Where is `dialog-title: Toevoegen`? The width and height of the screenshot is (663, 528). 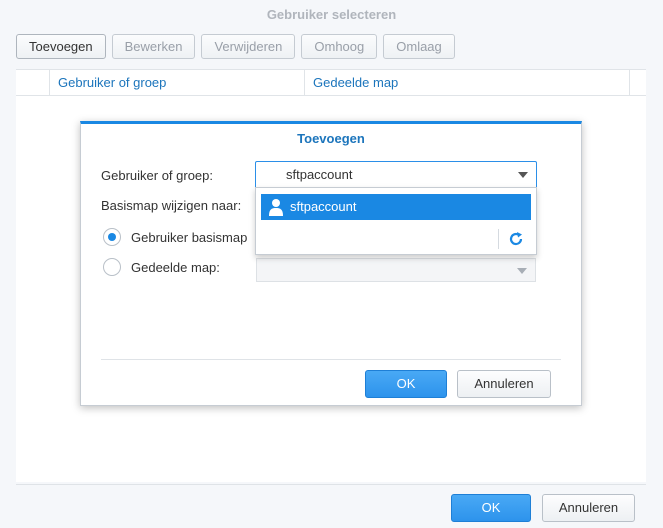
dialog-title: Toevoegen is located at coordinates (331, 138).